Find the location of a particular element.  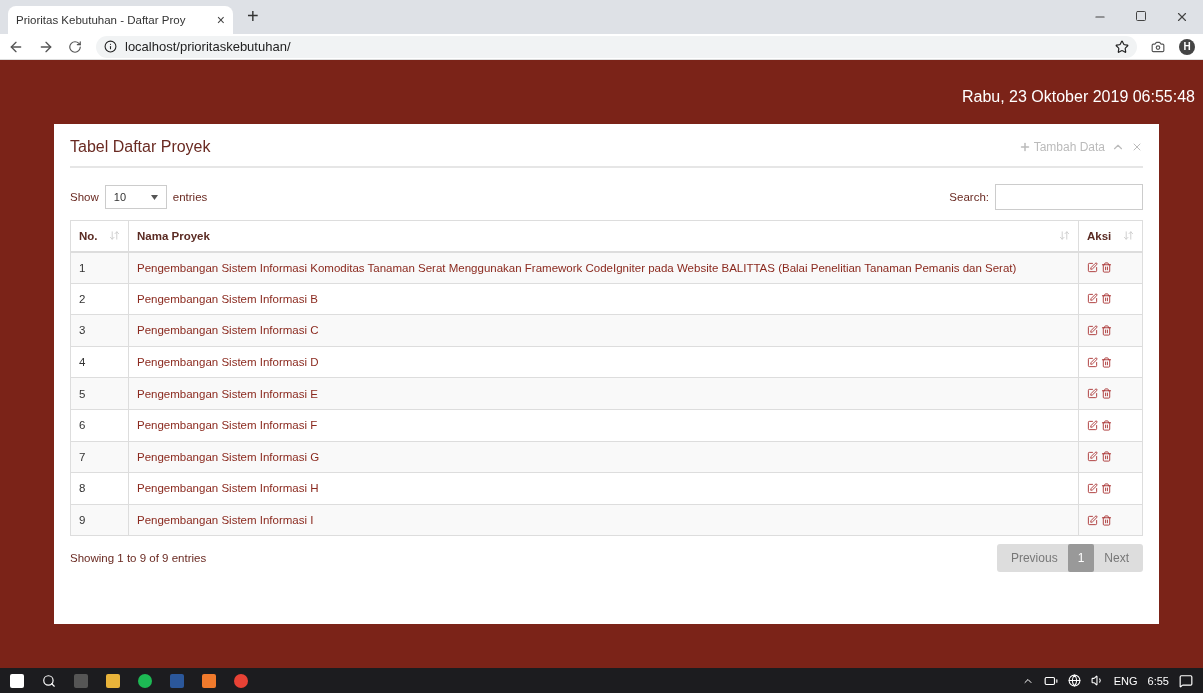

table-cell: 5 is located at coordinates (99, 393).